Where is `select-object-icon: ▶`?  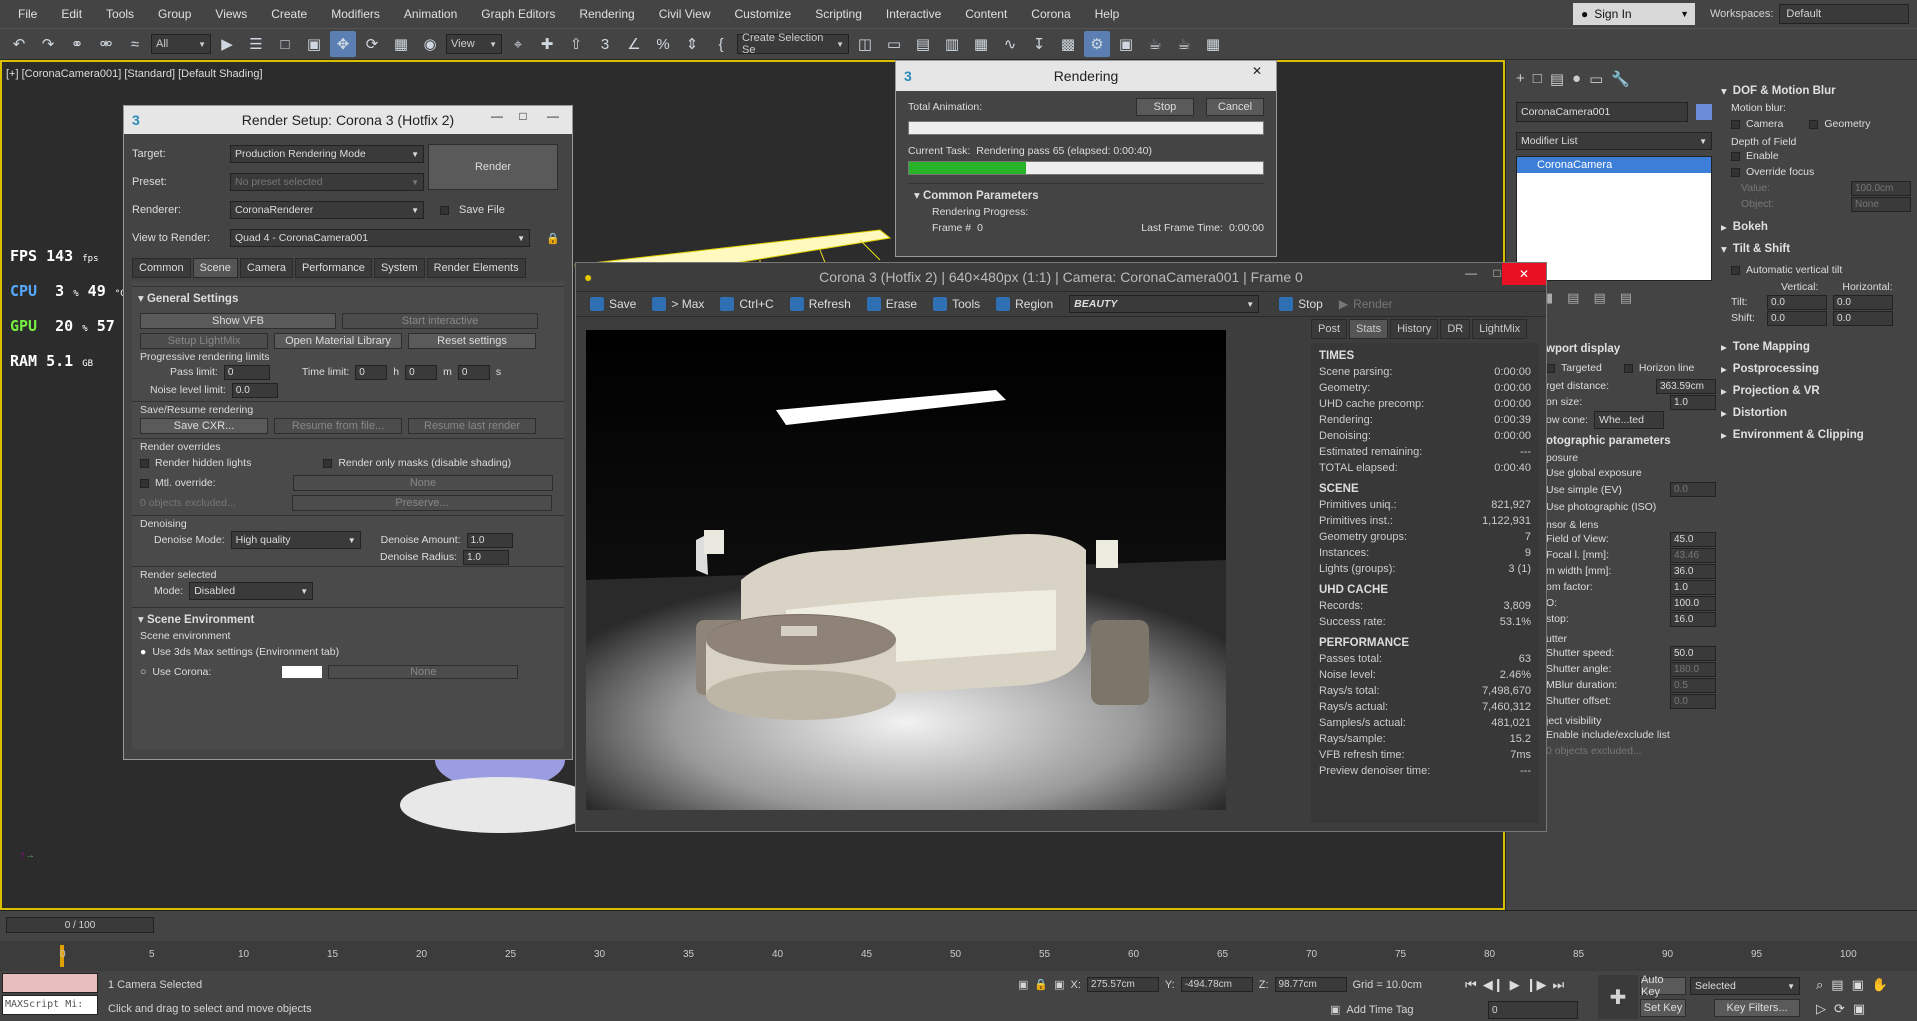
select-object-icon: ▶ is located at coordinates (227, 44).